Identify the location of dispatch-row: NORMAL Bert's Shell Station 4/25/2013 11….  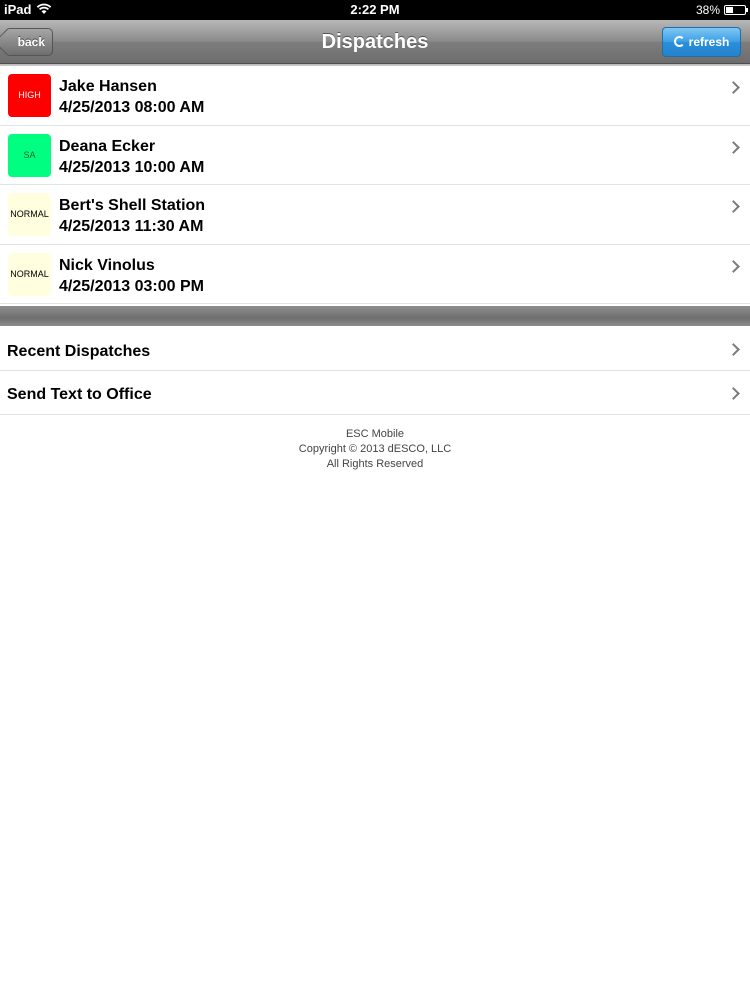
(375, 215).